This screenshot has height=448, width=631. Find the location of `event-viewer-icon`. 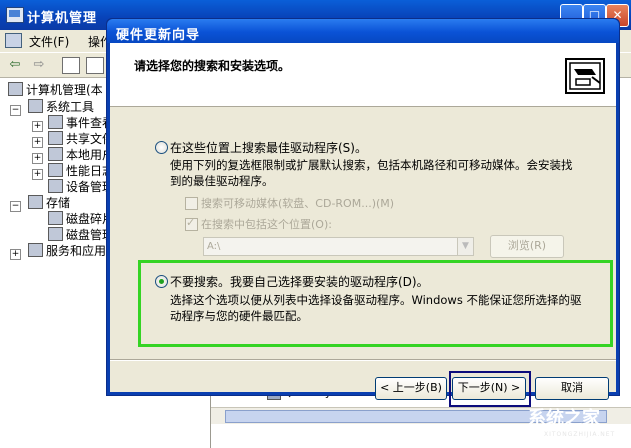

event-viewer-icon is located at coordinates (55, 122).